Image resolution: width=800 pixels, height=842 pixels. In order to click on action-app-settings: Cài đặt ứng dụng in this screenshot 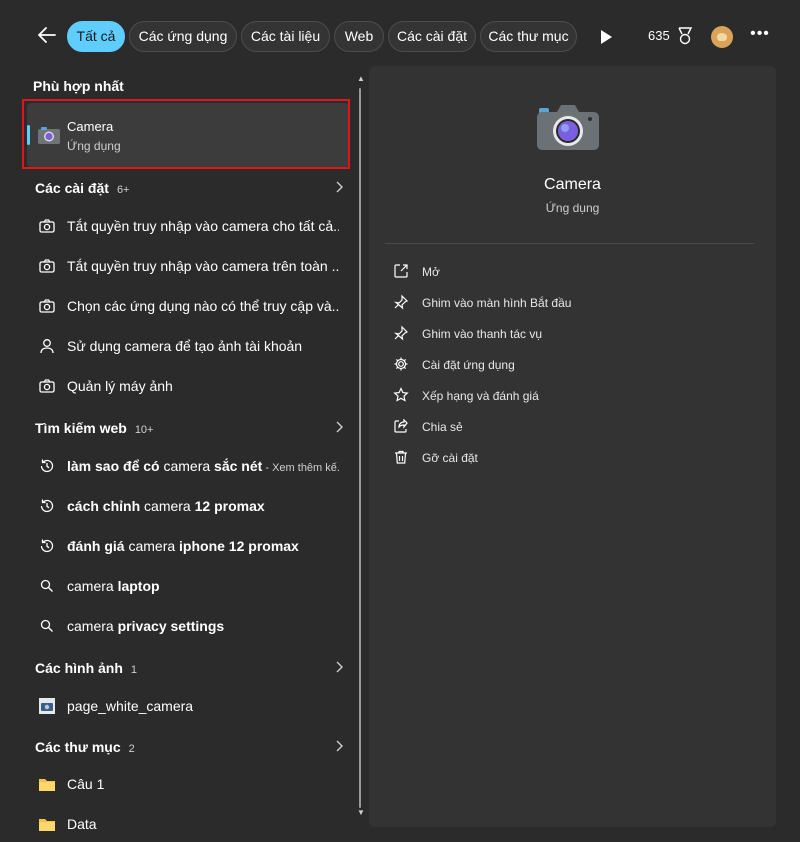, I will do `click(541, 365)`.